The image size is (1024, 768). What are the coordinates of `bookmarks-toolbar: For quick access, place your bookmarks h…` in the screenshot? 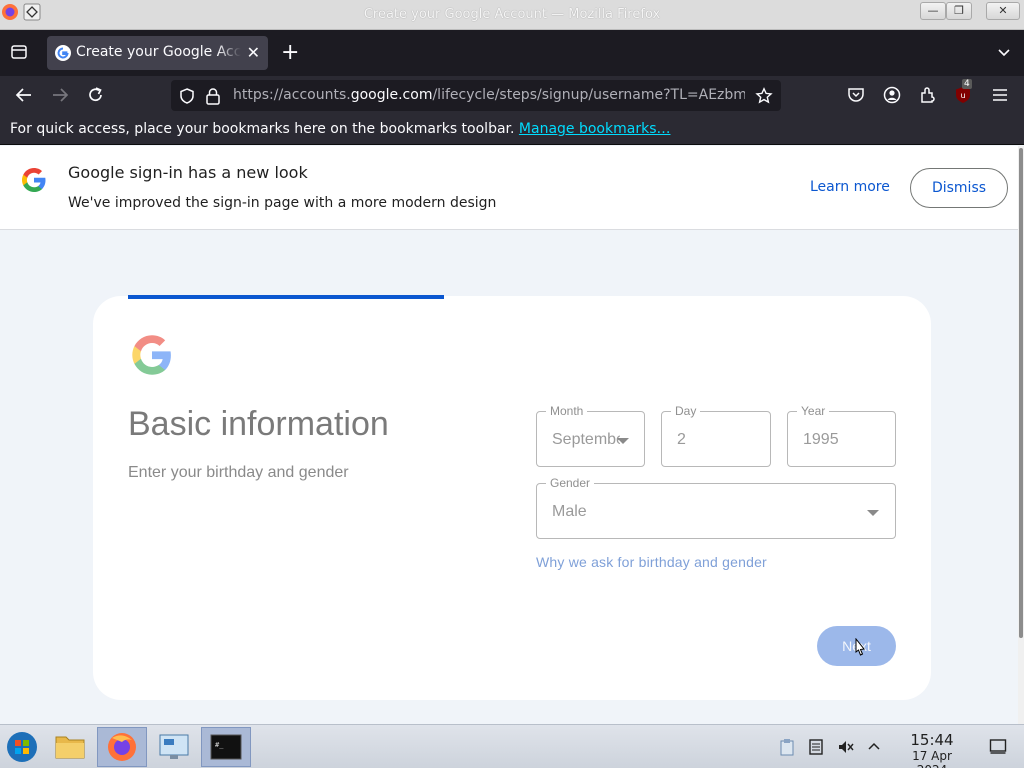 It's located at (512, 130).